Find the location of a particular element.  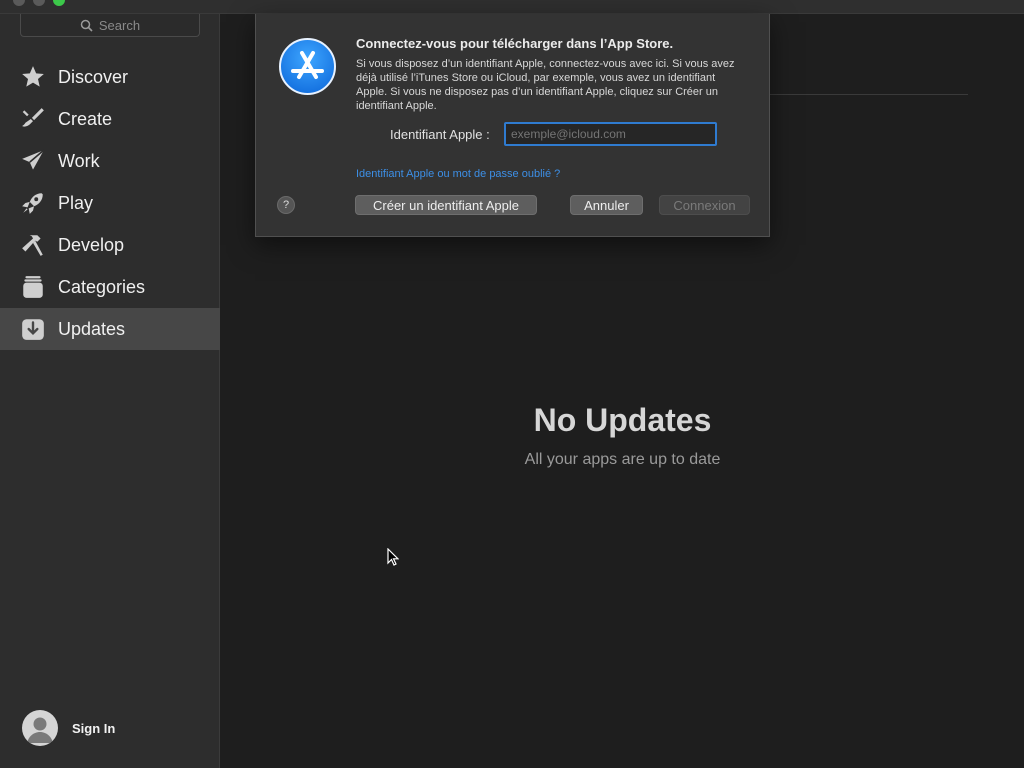

sidebar-item-label: Categories is located at coordinates (102, 286).